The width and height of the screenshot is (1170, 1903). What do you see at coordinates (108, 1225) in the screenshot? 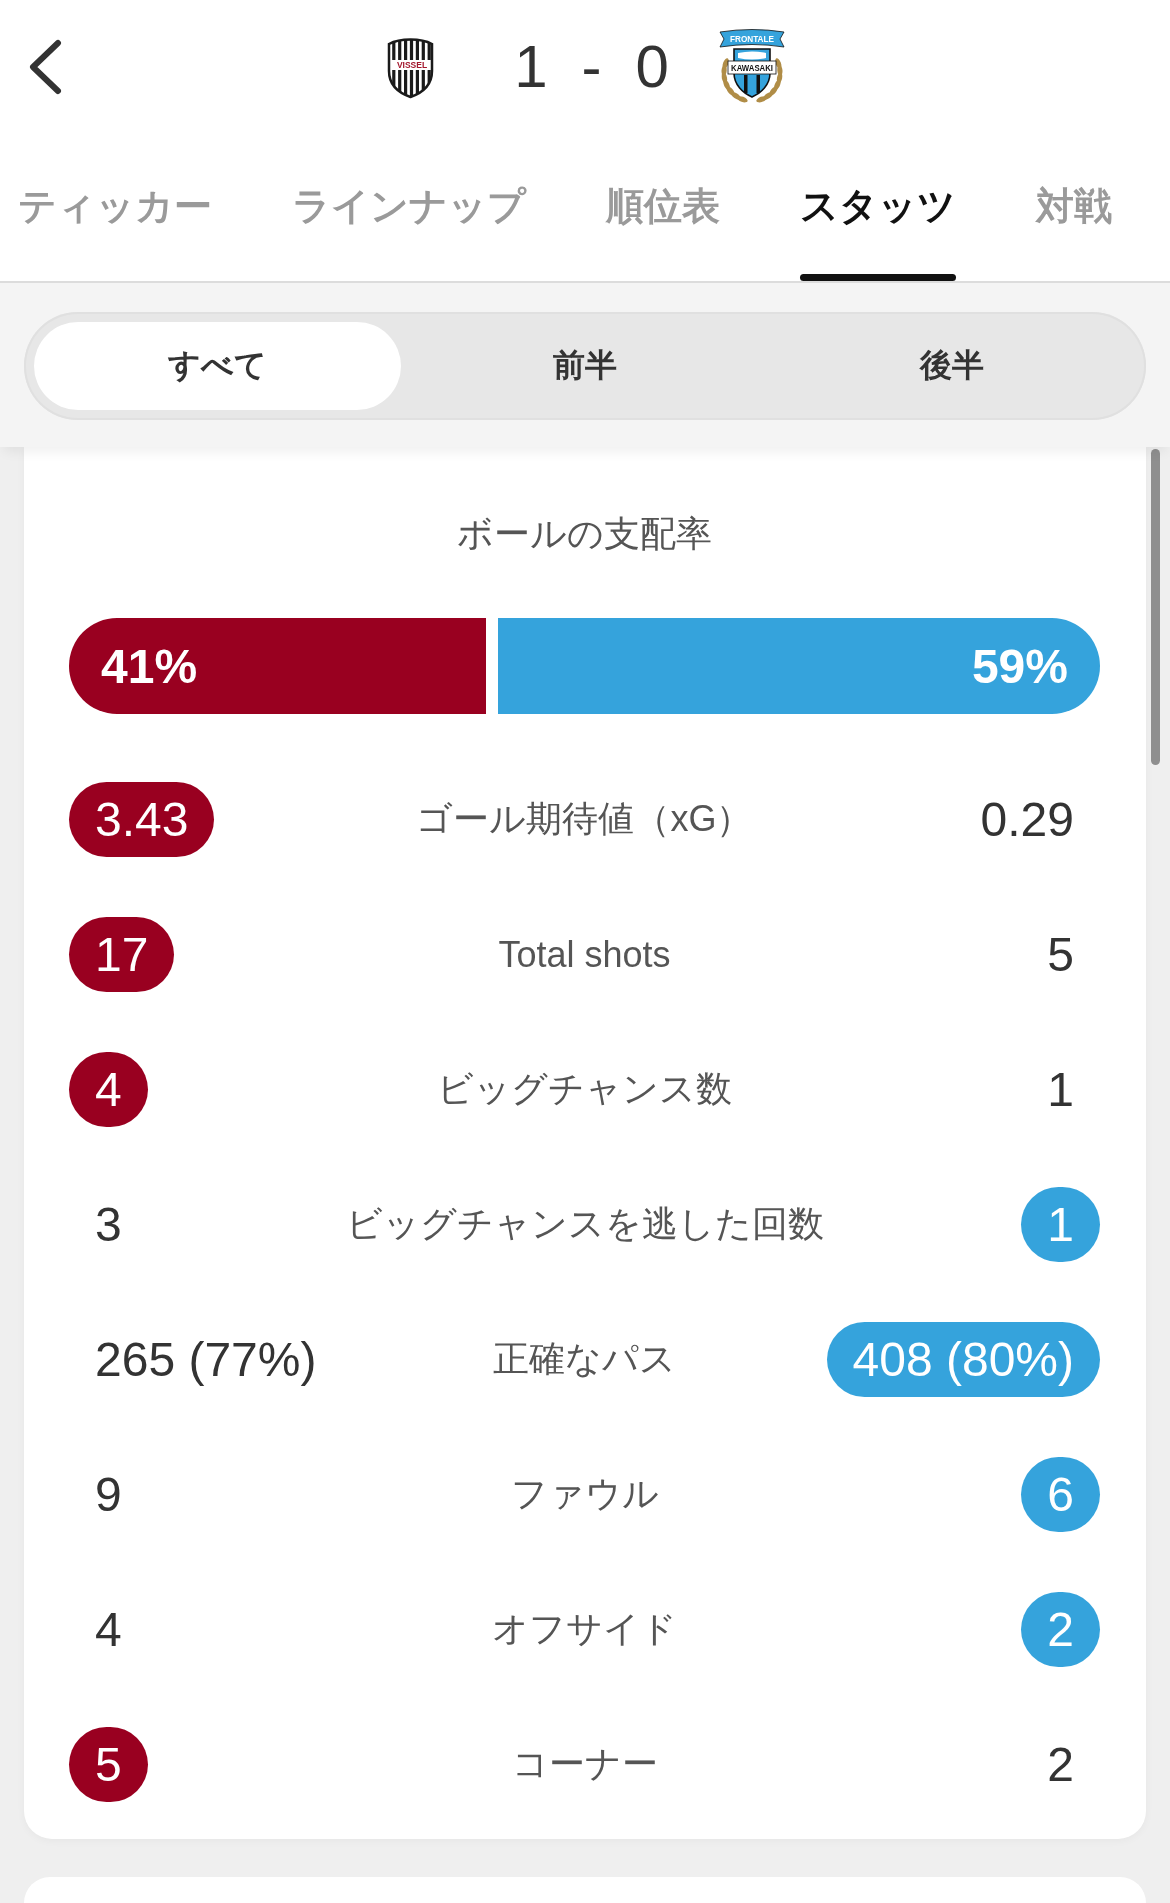
I see `stat-value: 3` at bounding box center [108, 1225].